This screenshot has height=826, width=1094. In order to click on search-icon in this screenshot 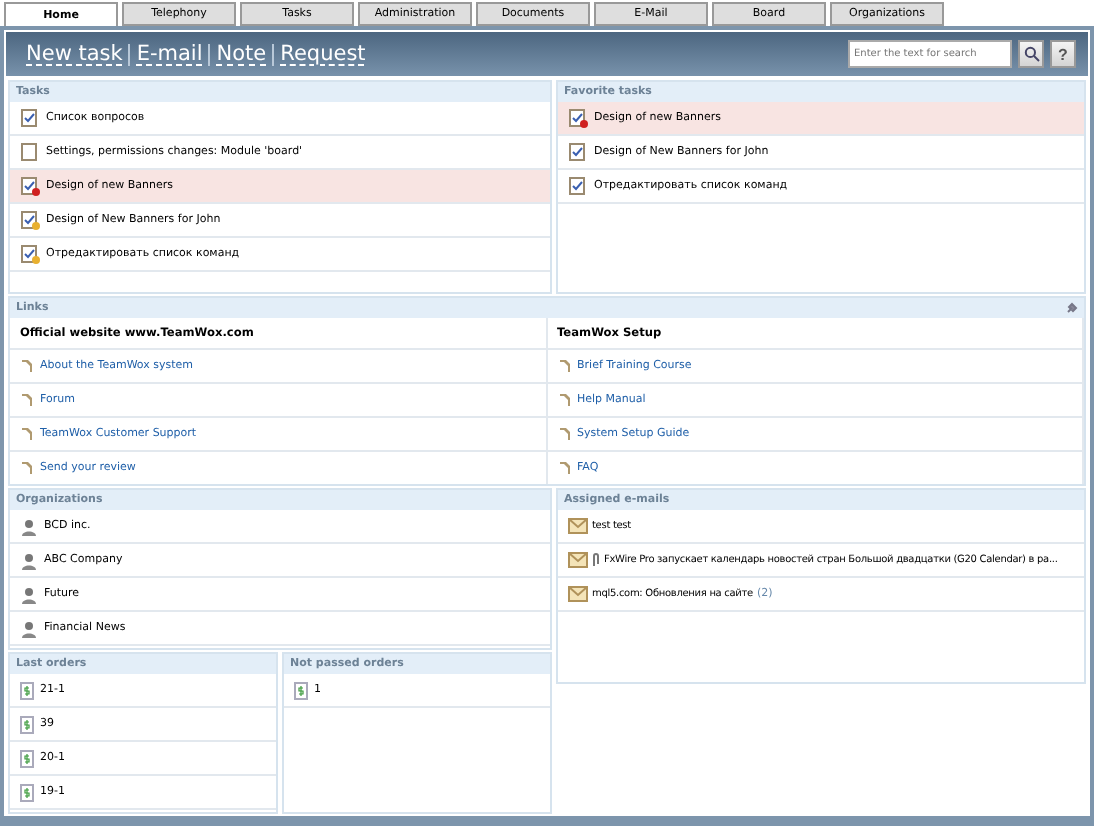, I will do `click(1031, 54)`.